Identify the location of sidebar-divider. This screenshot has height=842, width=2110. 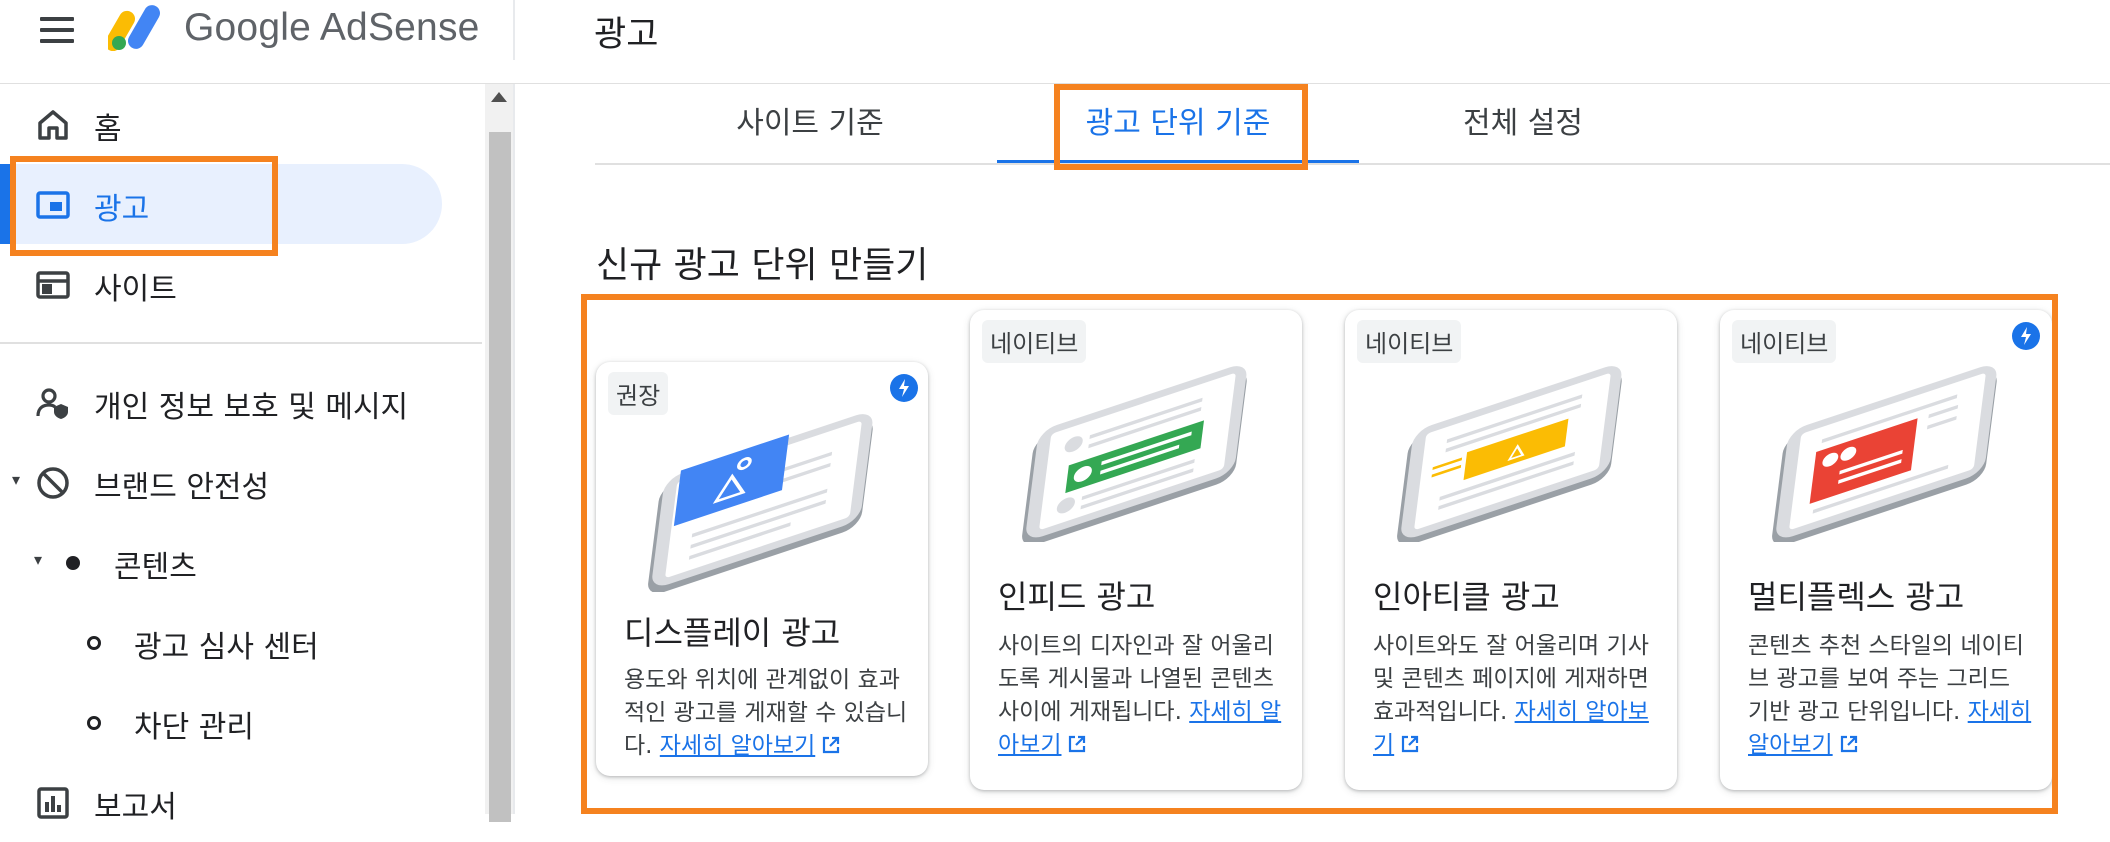
(241, 343).